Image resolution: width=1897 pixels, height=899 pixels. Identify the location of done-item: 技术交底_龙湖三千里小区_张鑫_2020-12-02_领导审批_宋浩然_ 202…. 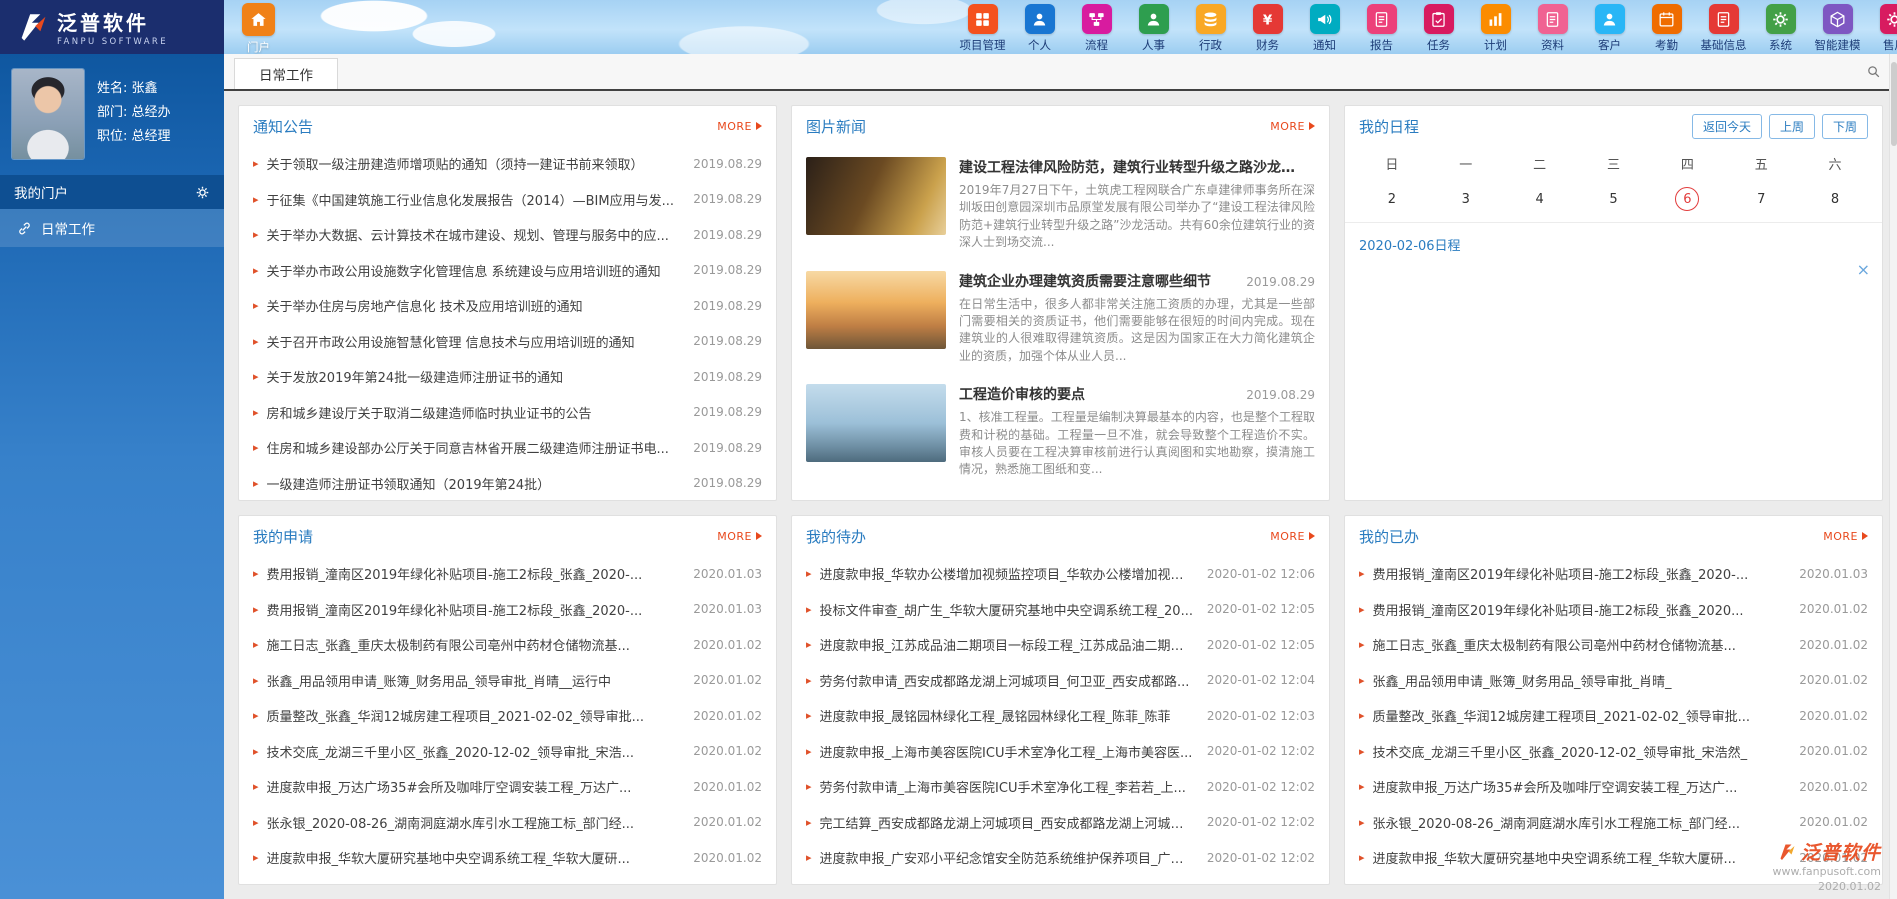
(1613, 752).